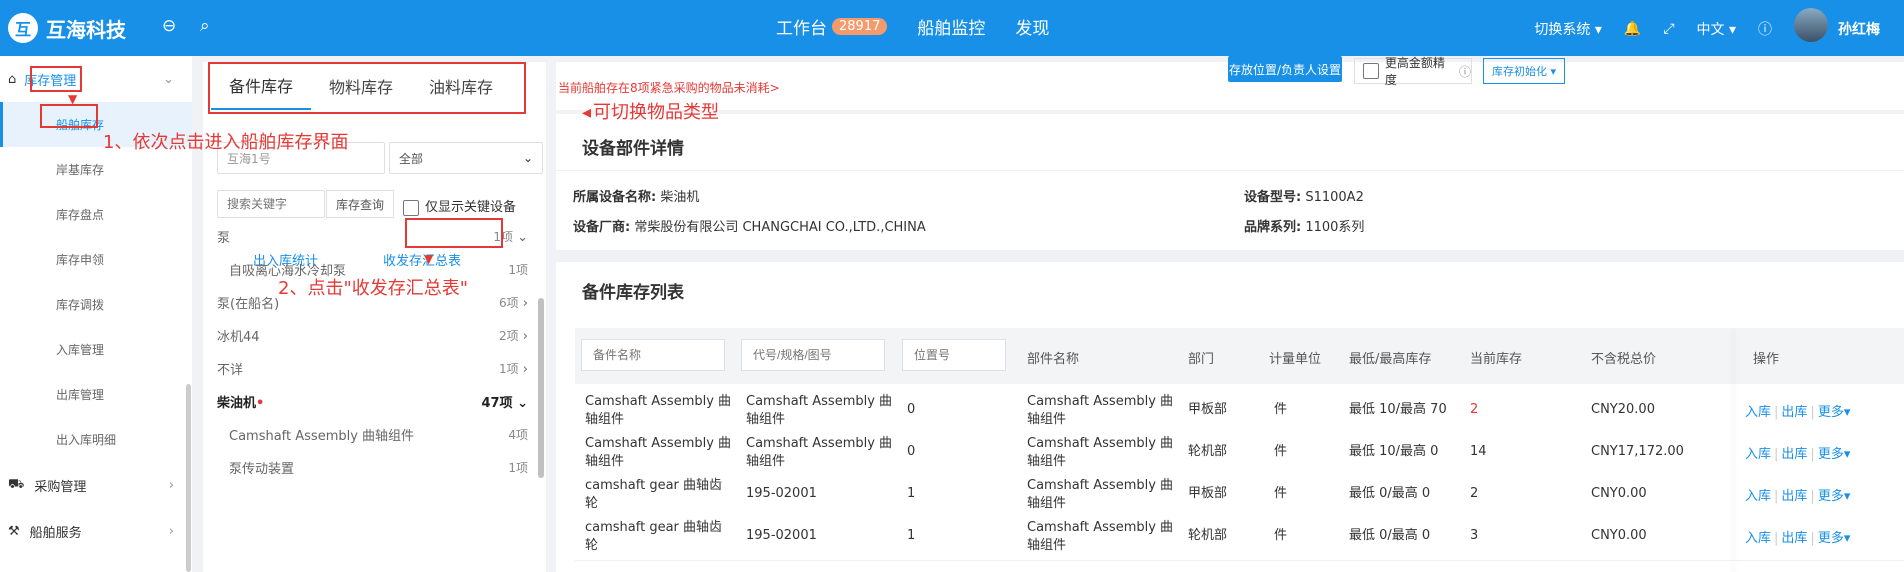 Image resolution: width=1904 pixels, height=572 pixels. What do you see at coordinates (96, 531) in the screenshot?
I see `sidebar-group-ship-service: ⚒ 船舶服务 ›` at bounding box center [96, 531].